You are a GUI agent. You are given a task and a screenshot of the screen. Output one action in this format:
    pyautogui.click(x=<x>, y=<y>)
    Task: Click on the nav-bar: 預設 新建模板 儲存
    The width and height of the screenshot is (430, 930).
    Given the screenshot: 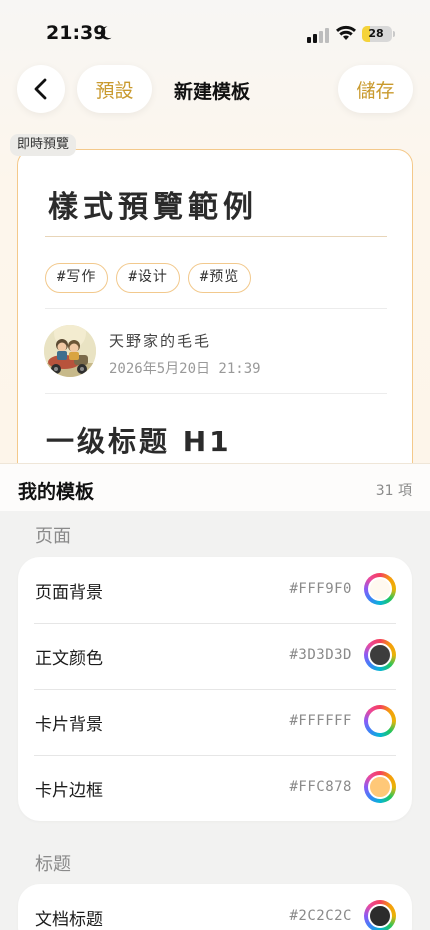 What is the action you would take?
    pyautogui.click(x=215, y=90)
    